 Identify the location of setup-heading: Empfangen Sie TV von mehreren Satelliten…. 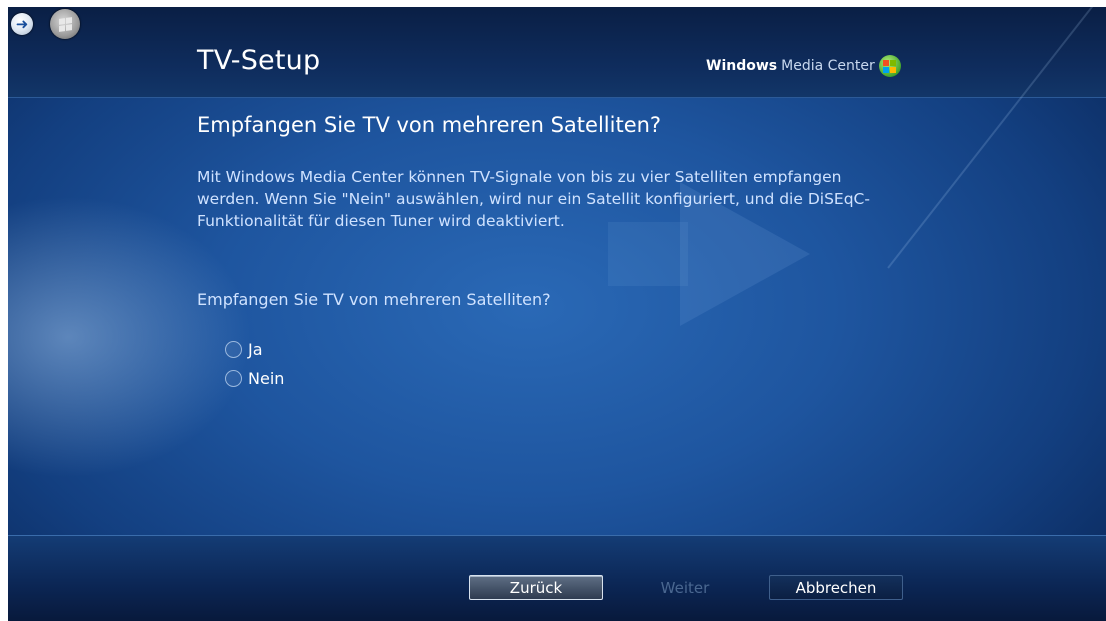
(429, 125).